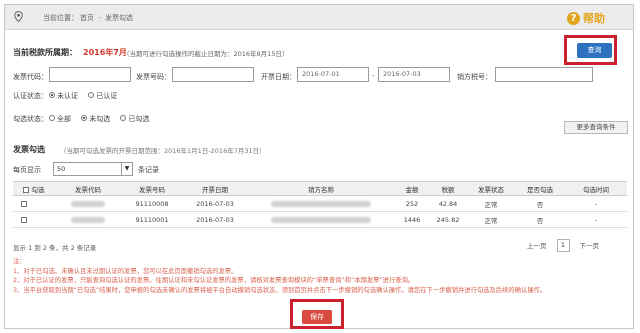 This screenshot has height=333, width=640. What do you see at coordinates (60, 18) in the screenshot?
I see `breadcrumb-prefix: 当前位置：` at bounding box center [60, 18].